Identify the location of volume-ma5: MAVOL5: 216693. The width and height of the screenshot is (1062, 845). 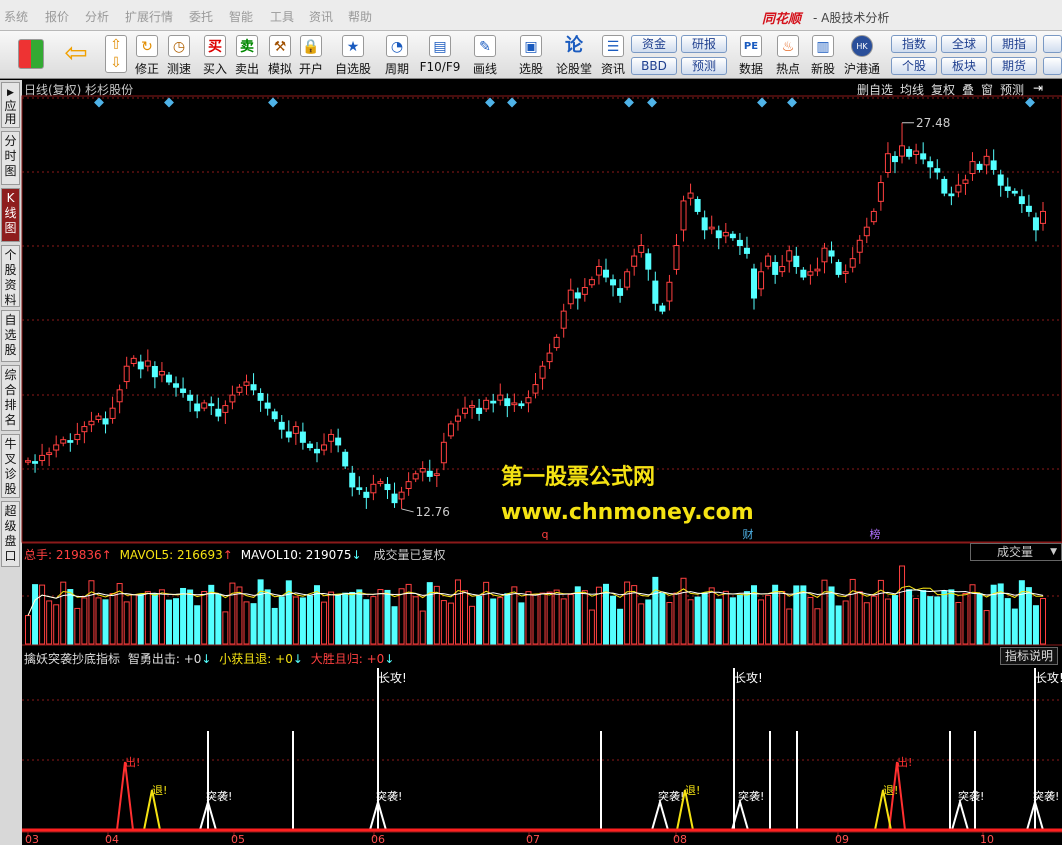
(171, 555).